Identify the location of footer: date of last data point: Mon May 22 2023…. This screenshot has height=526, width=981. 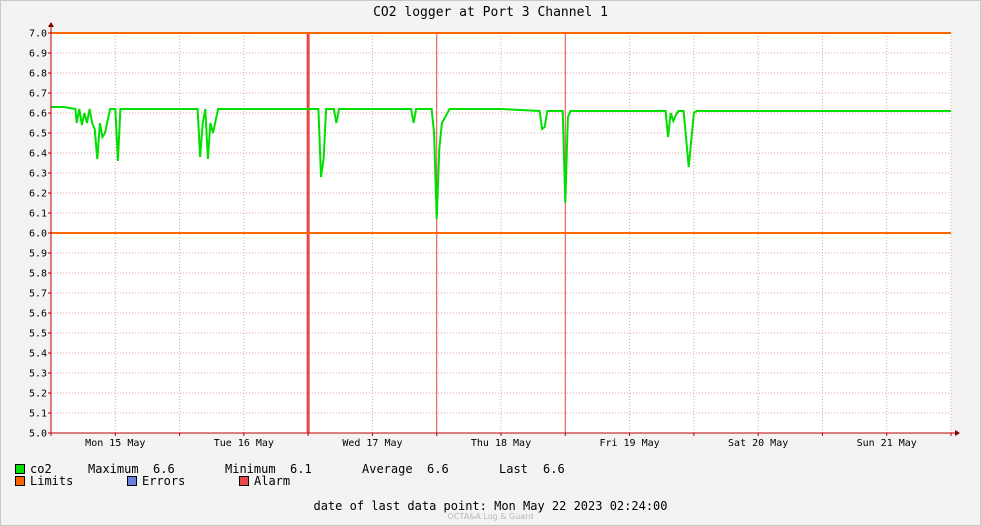
(490, 506).